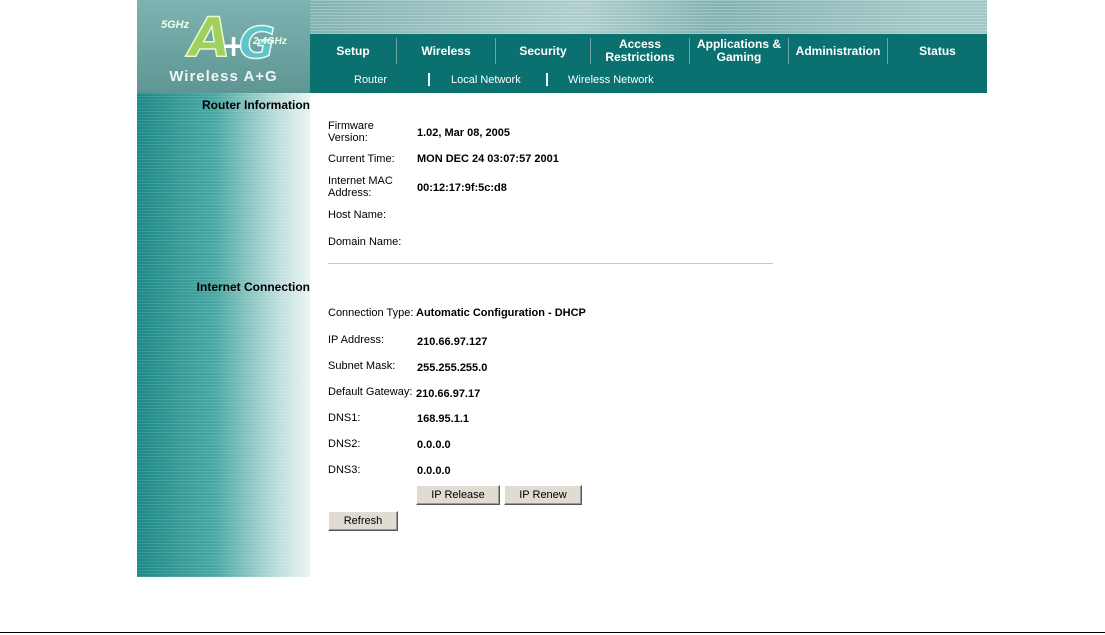  Describe the element at coordinates (611, 80) in the screenshot. I see `subtab-wireless-network: Wireless Network` at that location.